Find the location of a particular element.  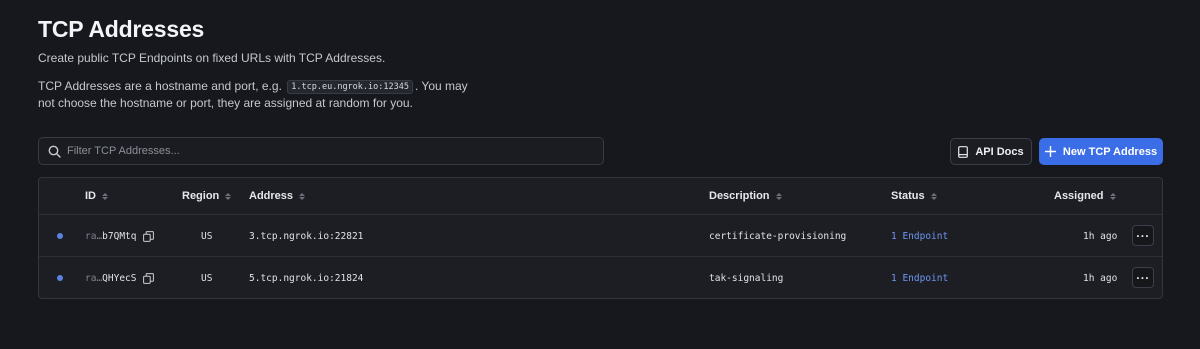

new-tcp-address-button: New TCP Address is located at coordinates (1101, 151).